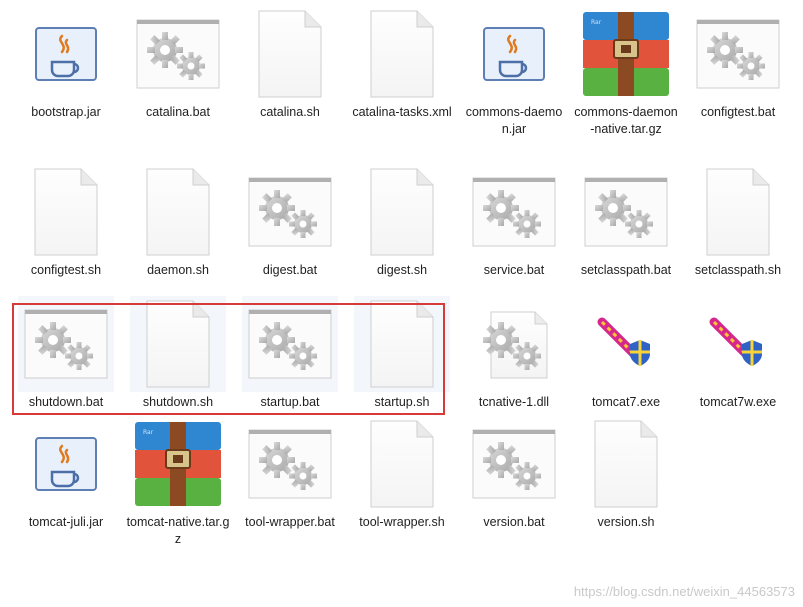 The image size is (803, 607). I want to click on file-item: catalina.bat, so click(178, 63).